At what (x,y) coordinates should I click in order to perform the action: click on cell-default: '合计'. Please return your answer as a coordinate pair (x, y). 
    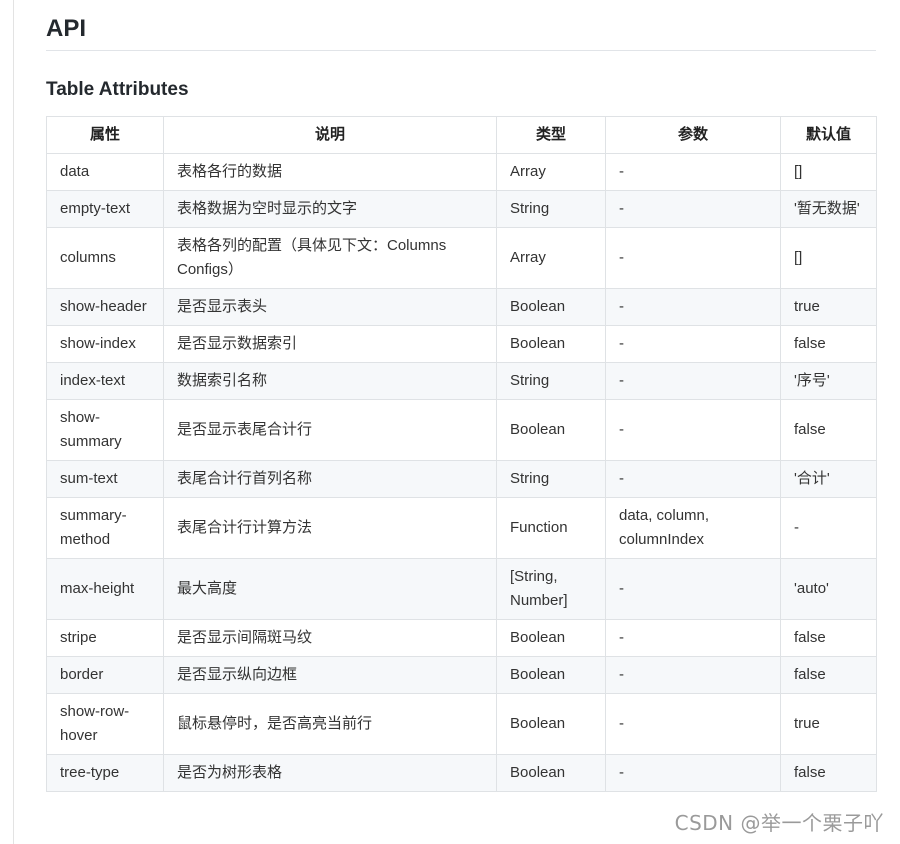
    Looking at the image, I should click on (828, 479).